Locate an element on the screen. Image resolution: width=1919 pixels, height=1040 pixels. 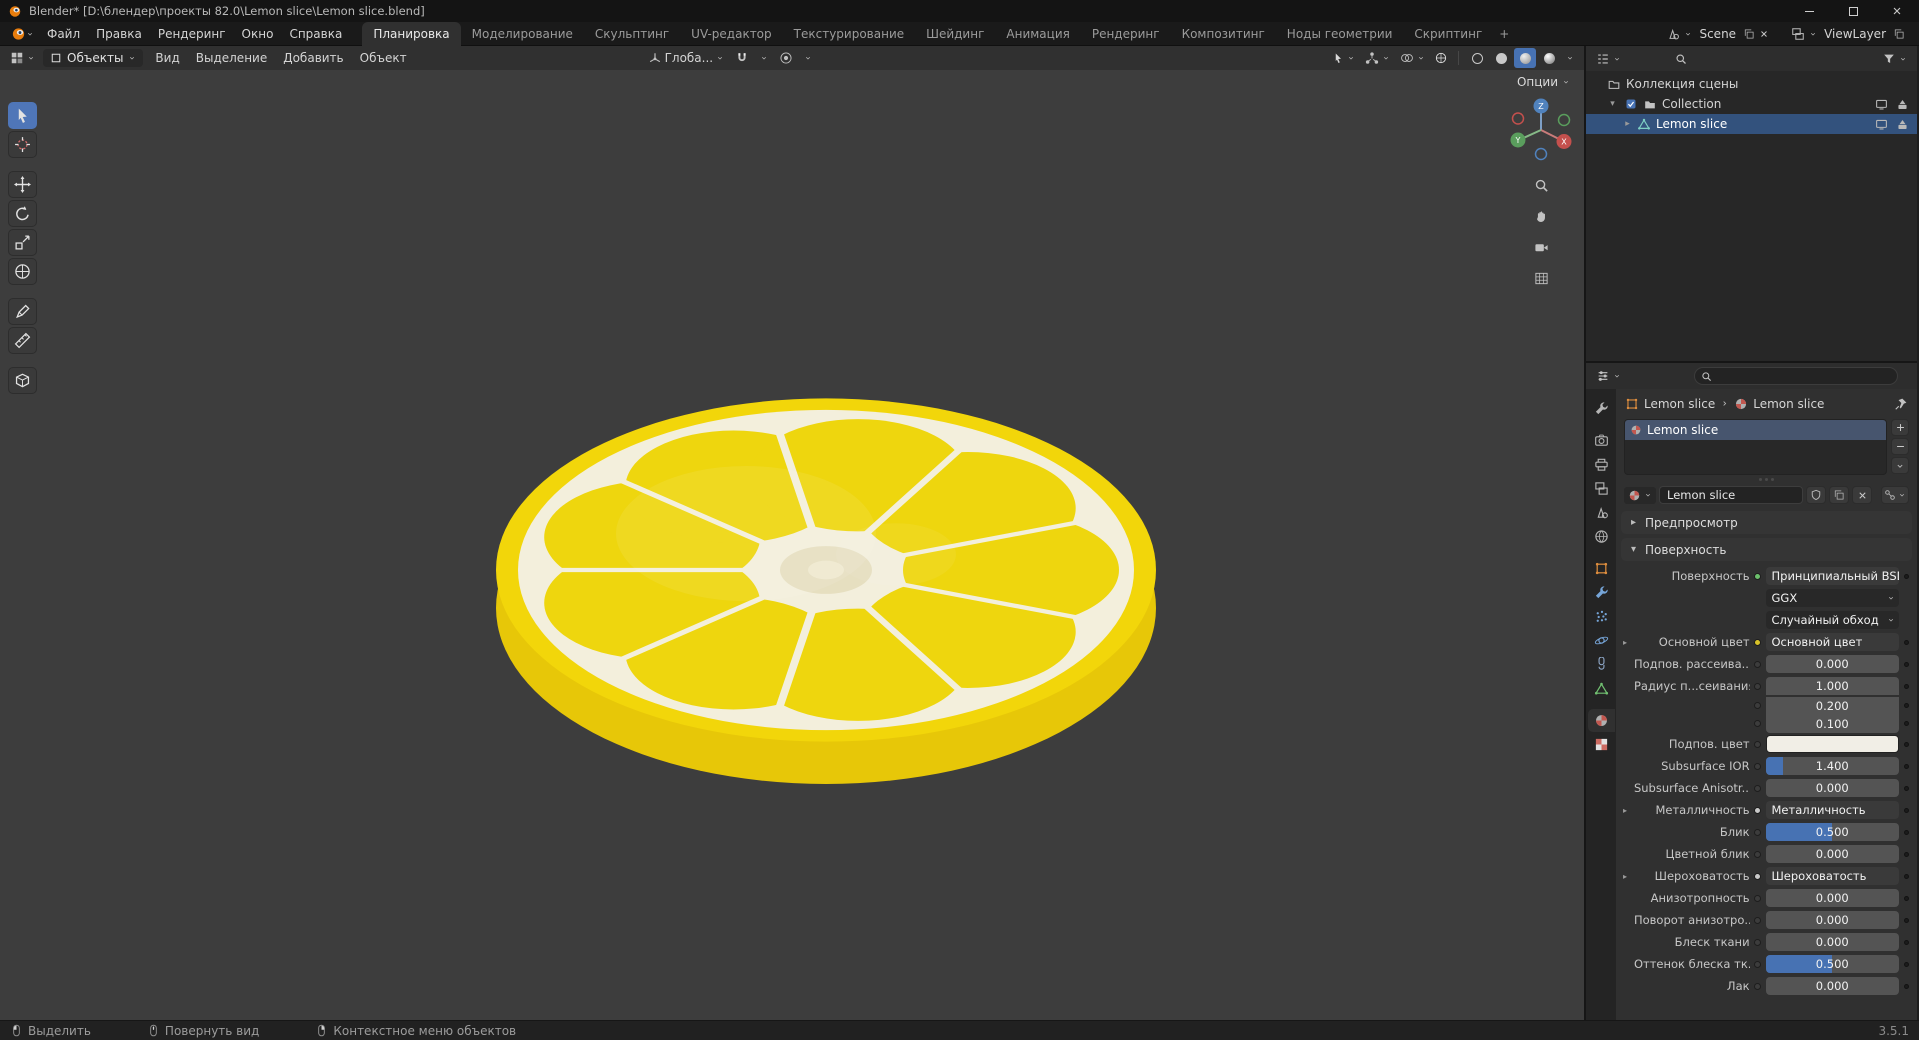
workspace-tab: Композитинг is located at coordinates (1223, 34).